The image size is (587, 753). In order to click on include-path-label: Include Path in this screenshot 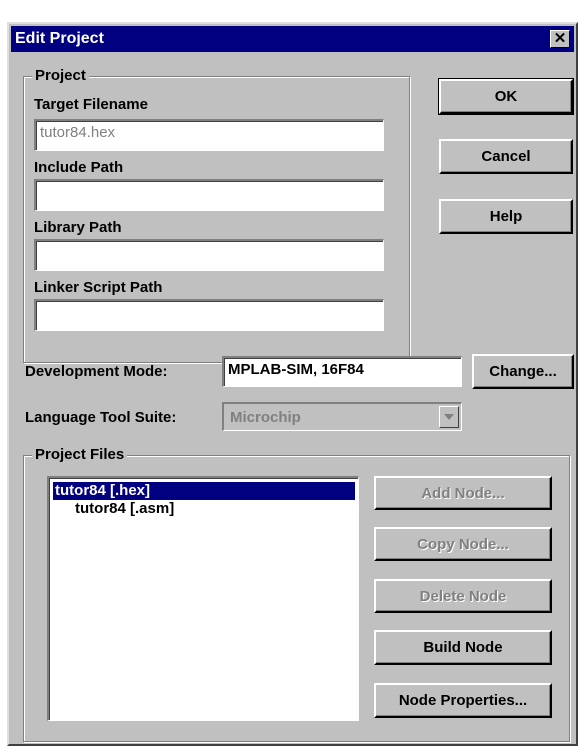, I will do `click(79, 167)`.